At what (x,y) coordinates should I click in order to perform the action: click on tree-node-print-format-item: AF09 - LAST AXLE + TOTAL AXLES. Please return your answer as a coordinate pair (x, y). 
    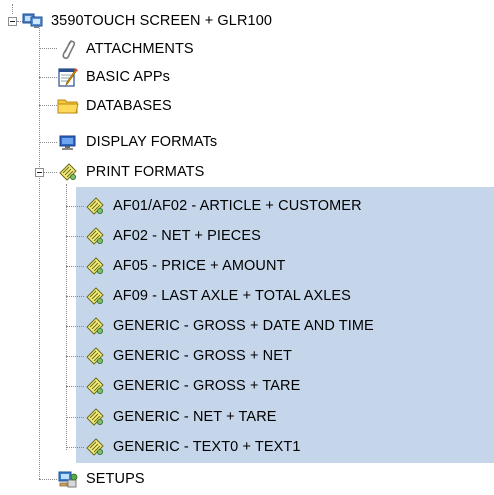
    Looking at the image, I should click on (217, 296).